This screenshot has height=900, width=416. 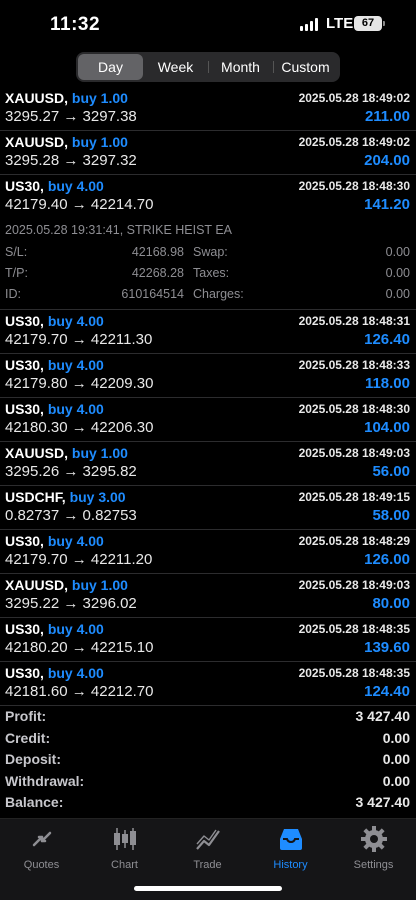 I want to click on trade-prices: 42180.30 → 42206.30, so click(x=79, y=427).